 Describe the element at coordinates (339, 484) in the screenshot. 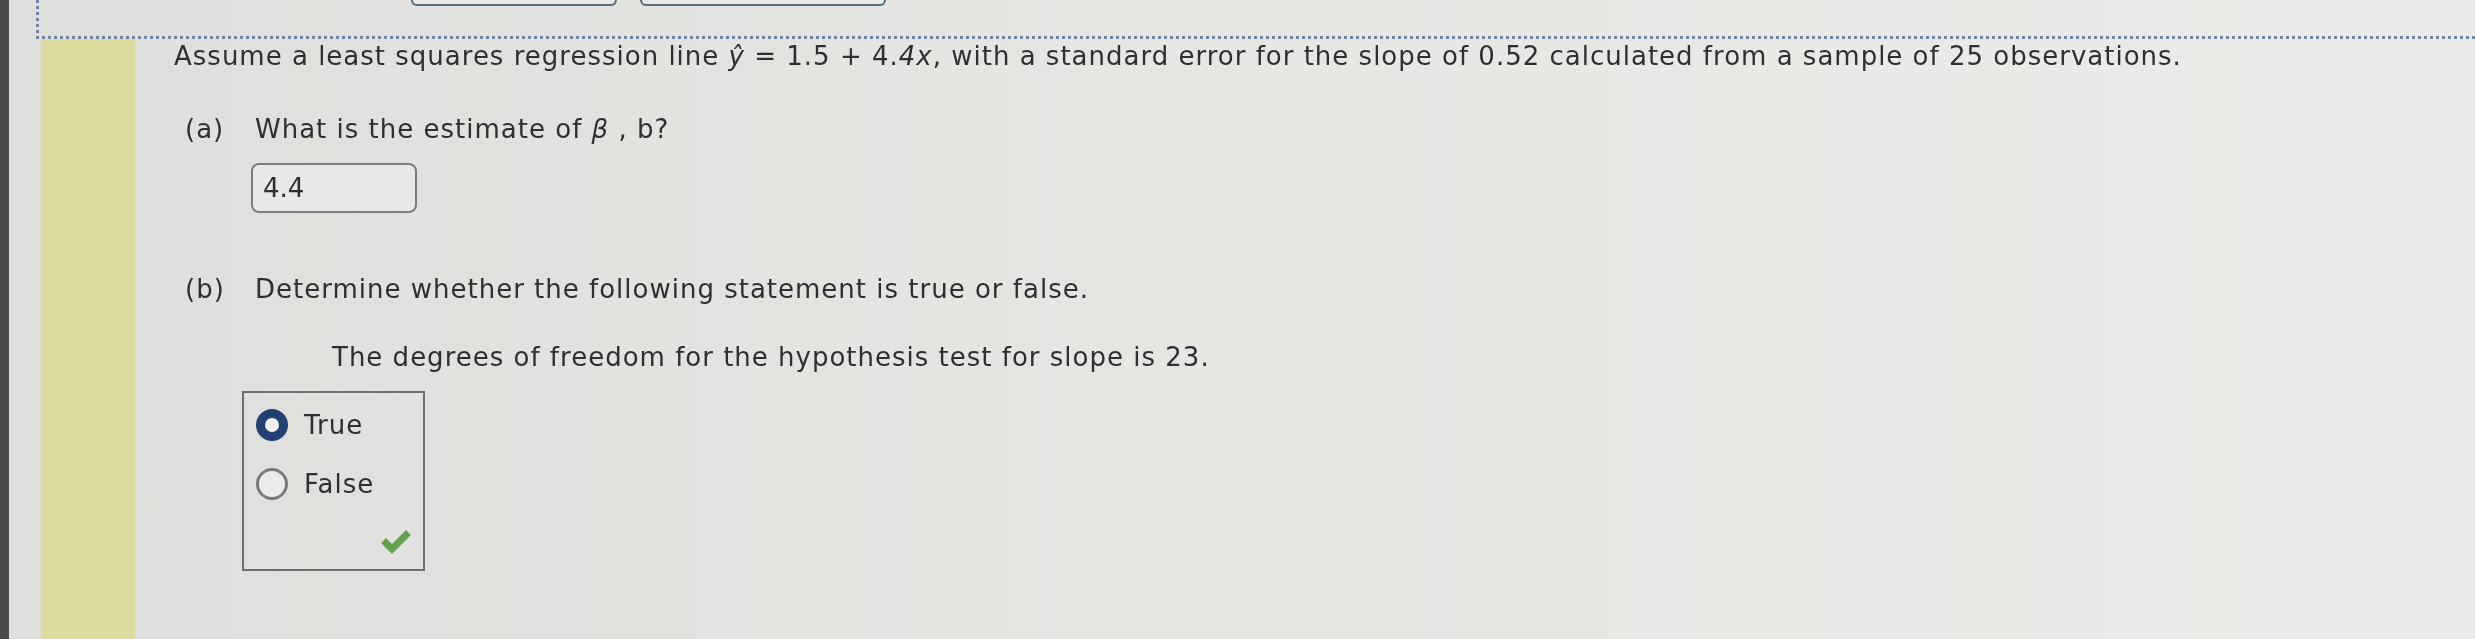

I see `option-label: False` at that location.